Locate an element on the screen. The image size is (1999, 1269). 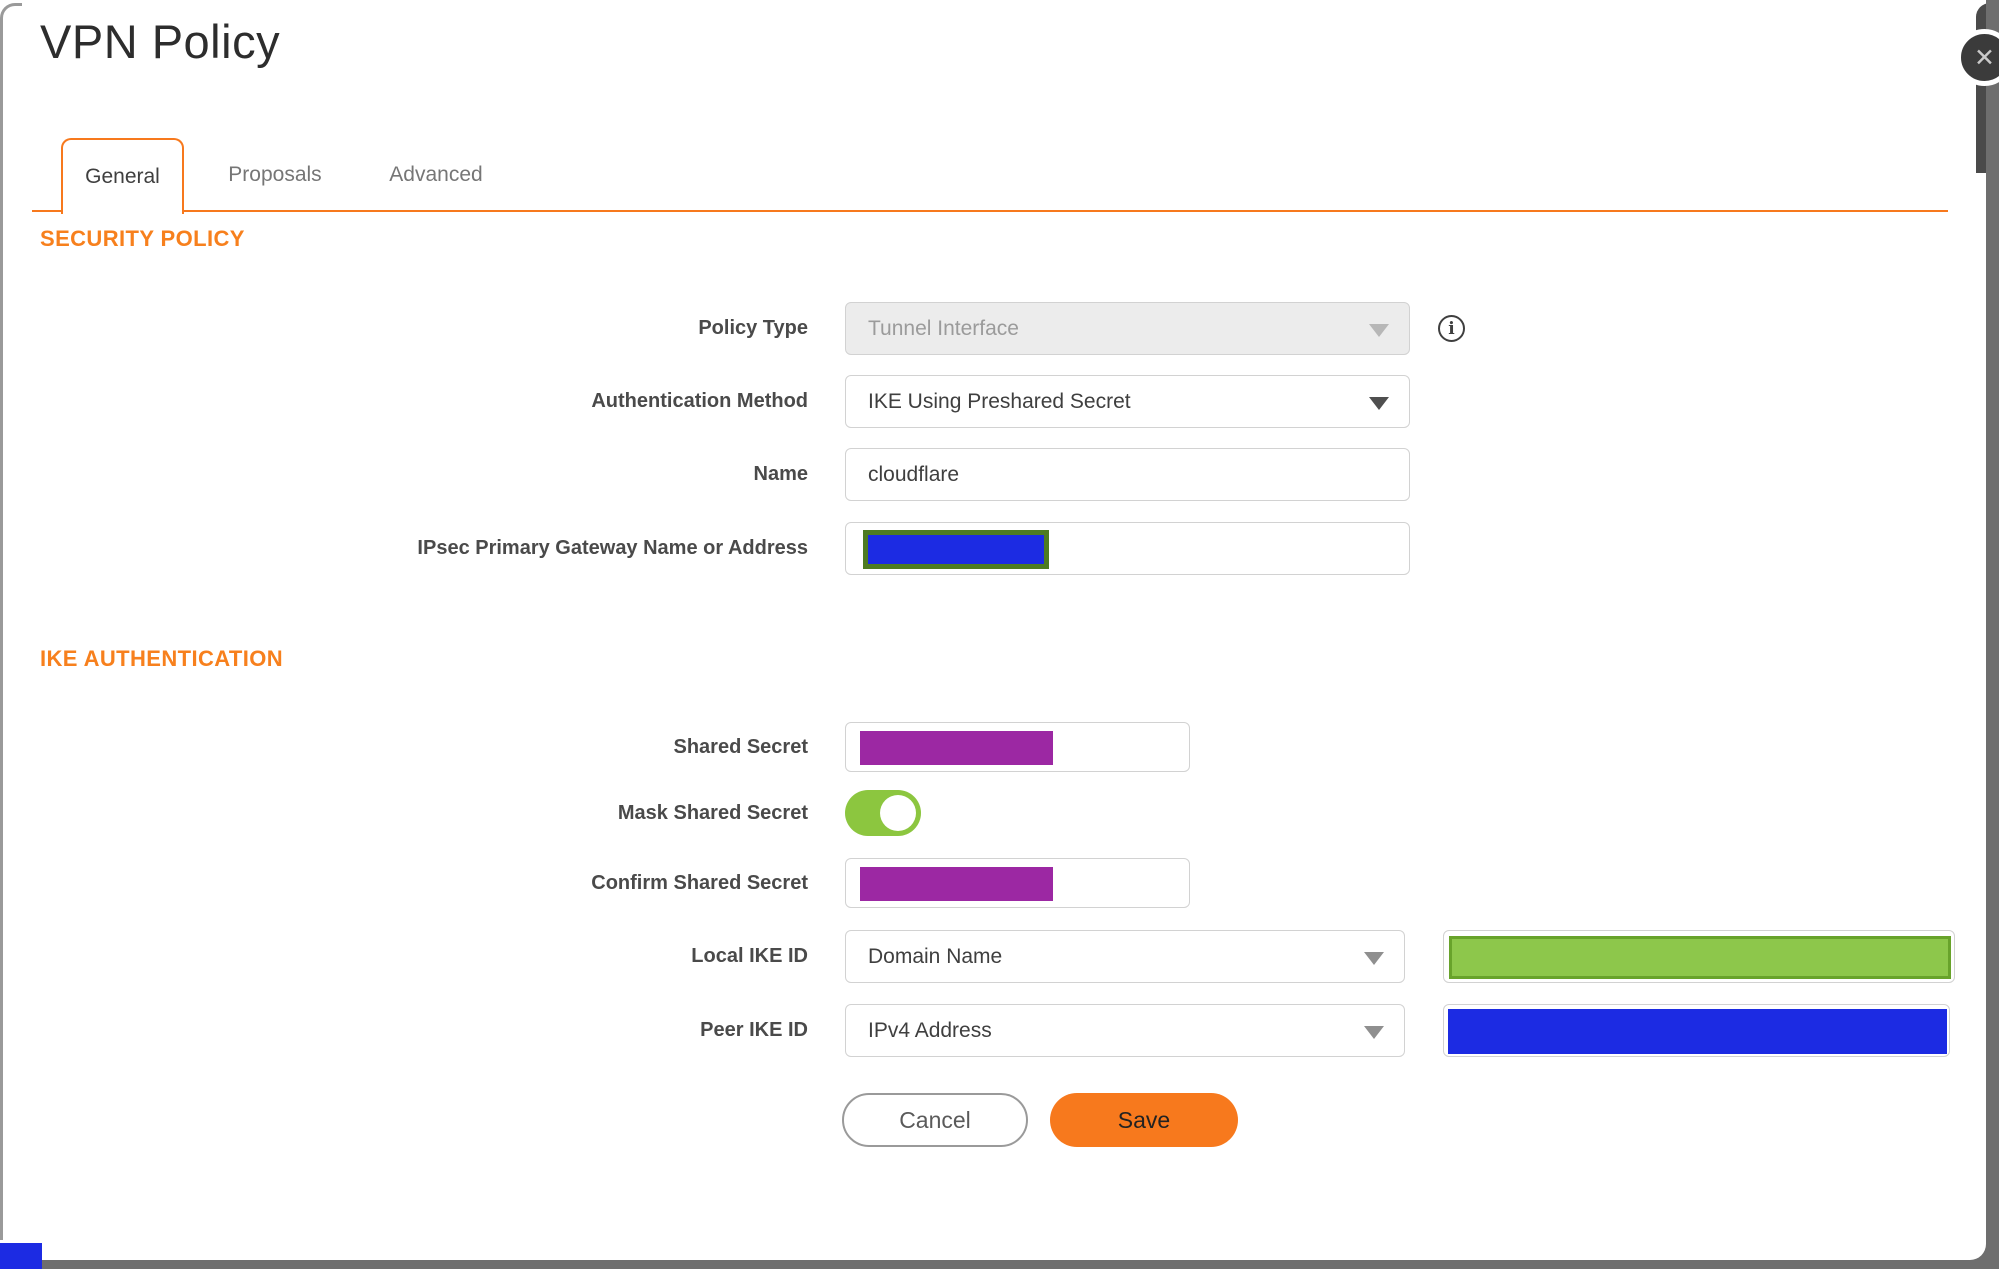
background-edge-right is located at coordinates (1992, 634).